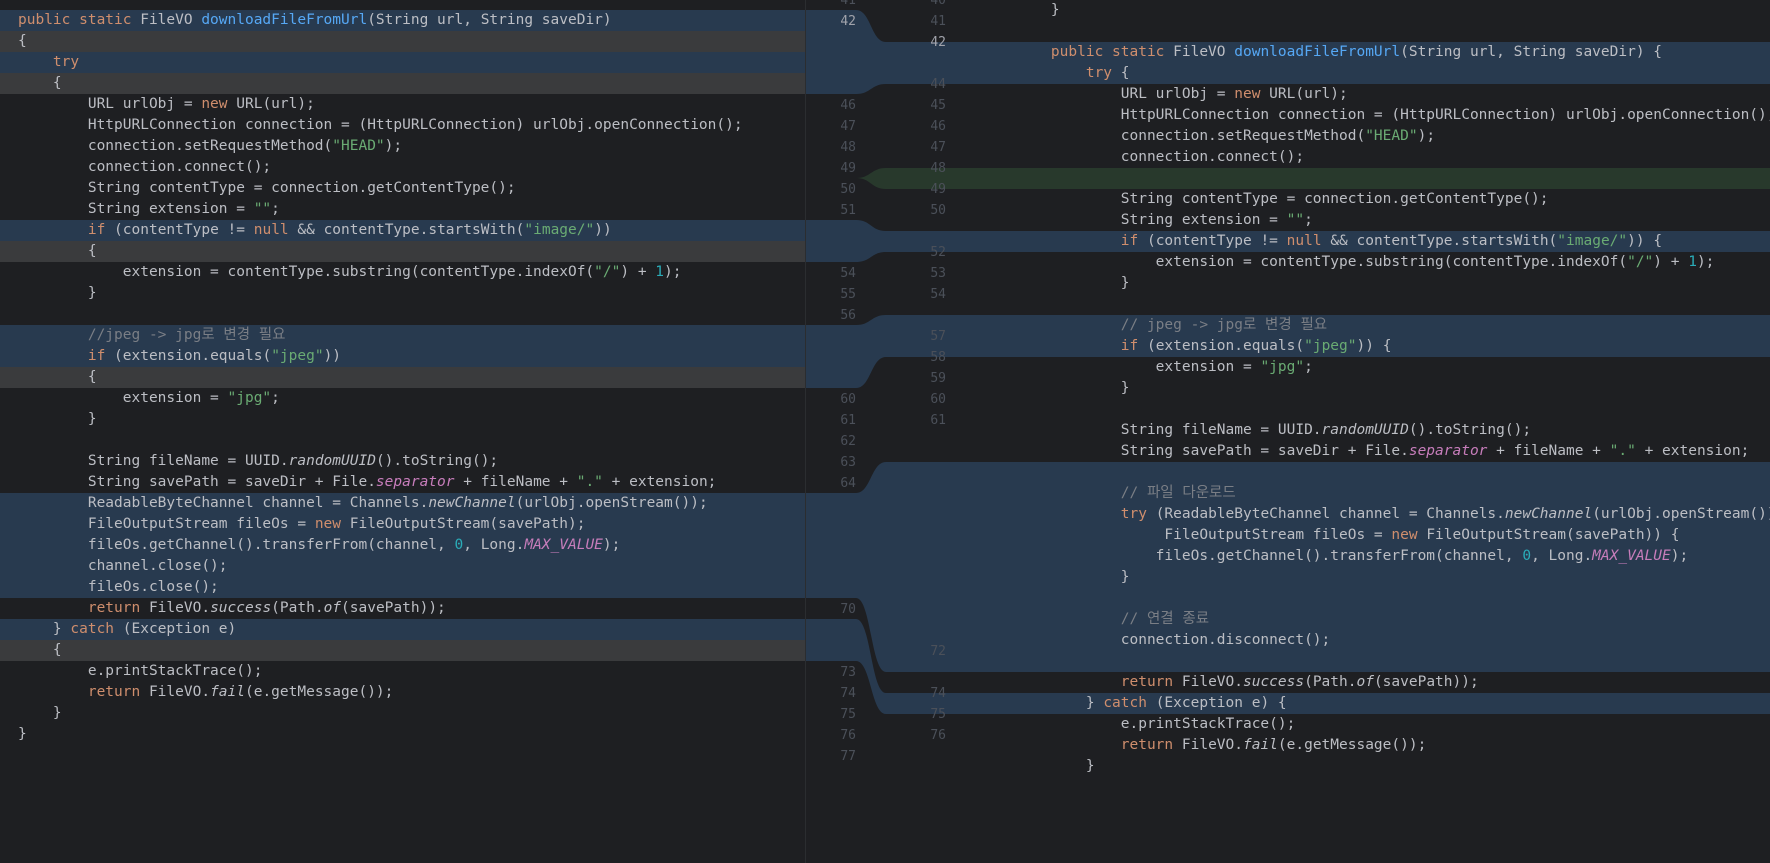  Describe the element at coordinates (1548, 514) in the screenshot. I see `code-token: newChannel` at that location.